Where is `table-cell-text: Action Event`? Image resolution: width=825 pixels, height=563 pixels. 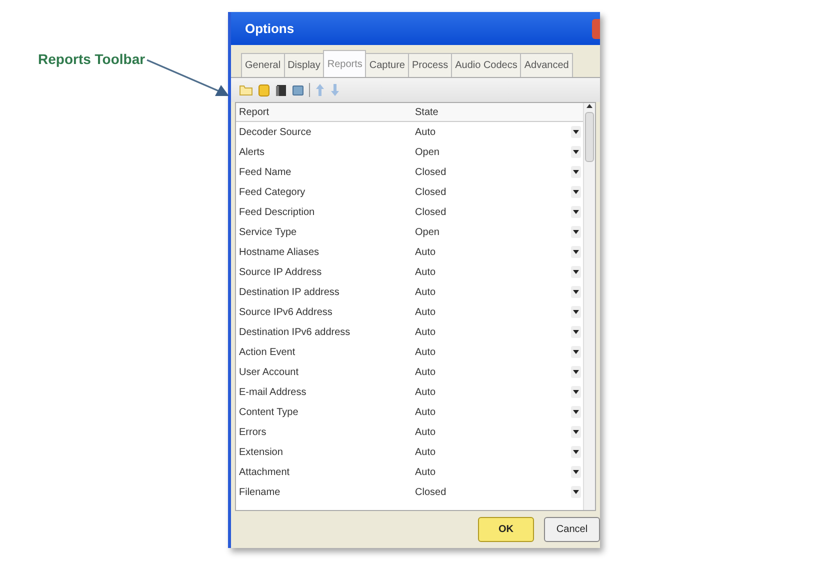 table-cell-text: Action Event is located at coordinates (267, 353).